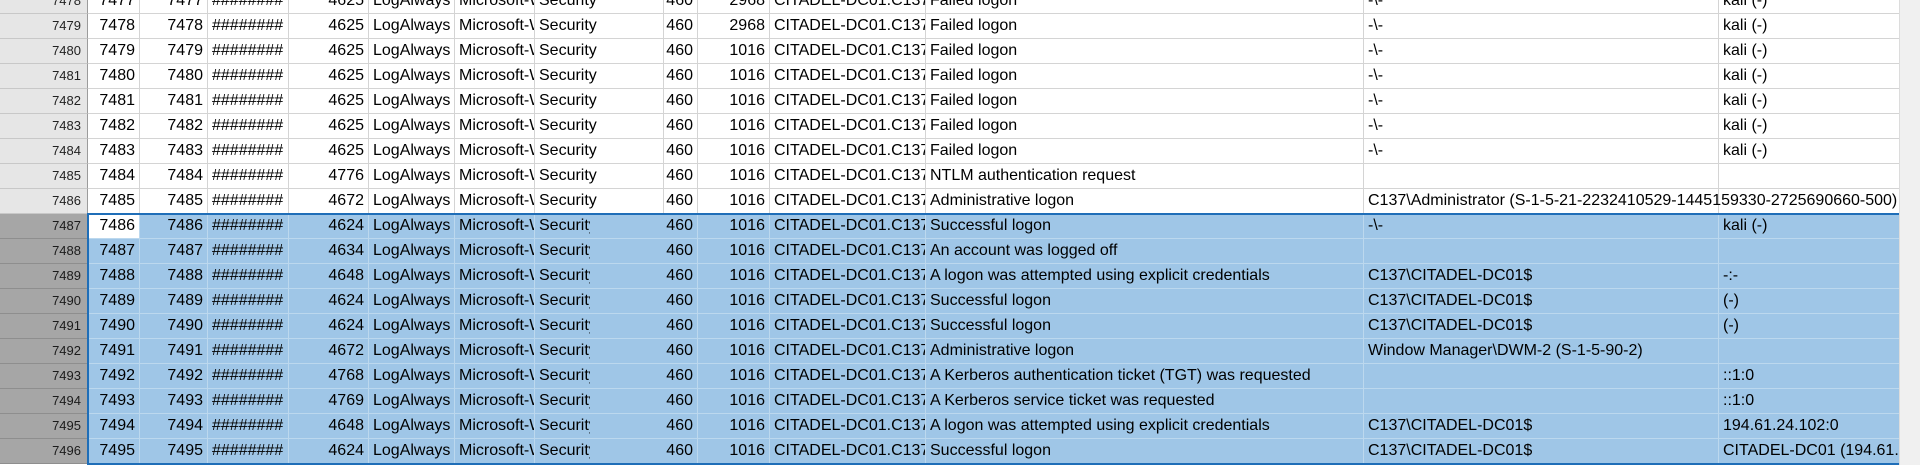 Image resolution: width=1920 pixels, height=465 pixels. What do you see at coordinates (329, 426) in the screenshot?
I see `cell-event-id: 4648` at bounding box center [329, 426].